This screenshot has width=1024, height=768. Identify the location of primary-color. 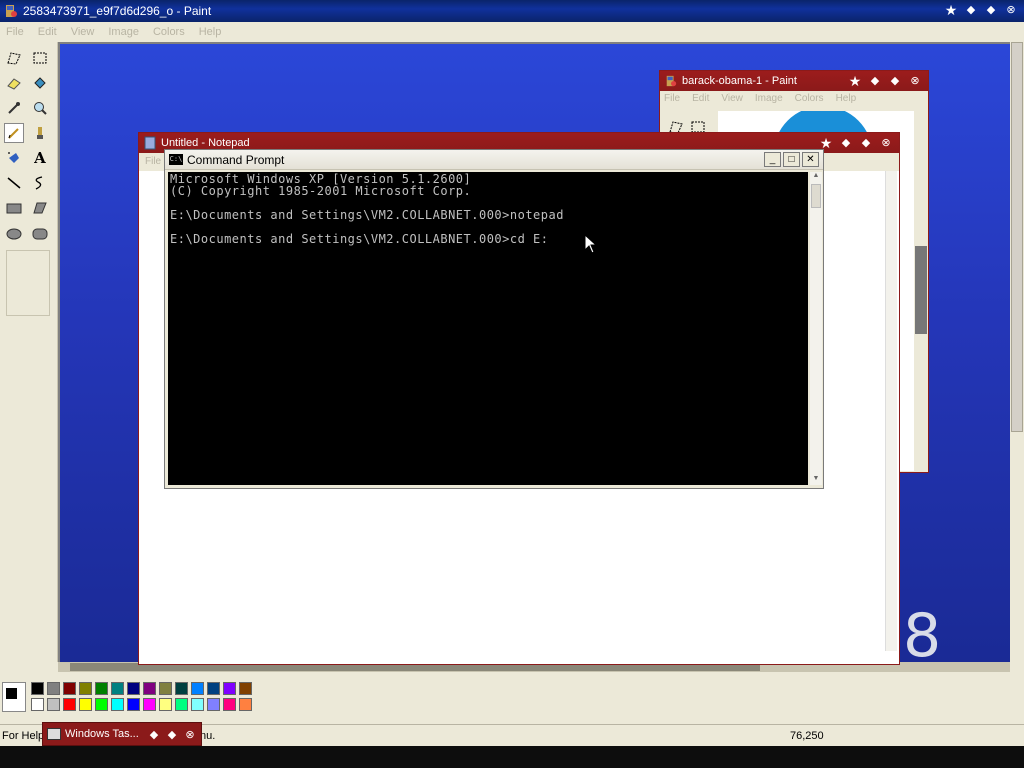
(11, 693).